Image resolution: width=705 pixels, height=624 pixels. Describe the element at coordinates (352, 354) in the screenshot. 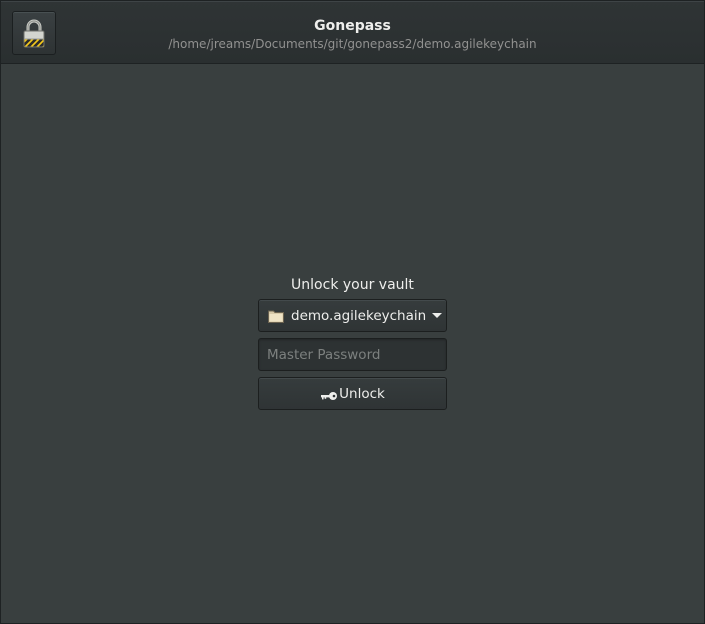

I see `master-password-input` at that location.